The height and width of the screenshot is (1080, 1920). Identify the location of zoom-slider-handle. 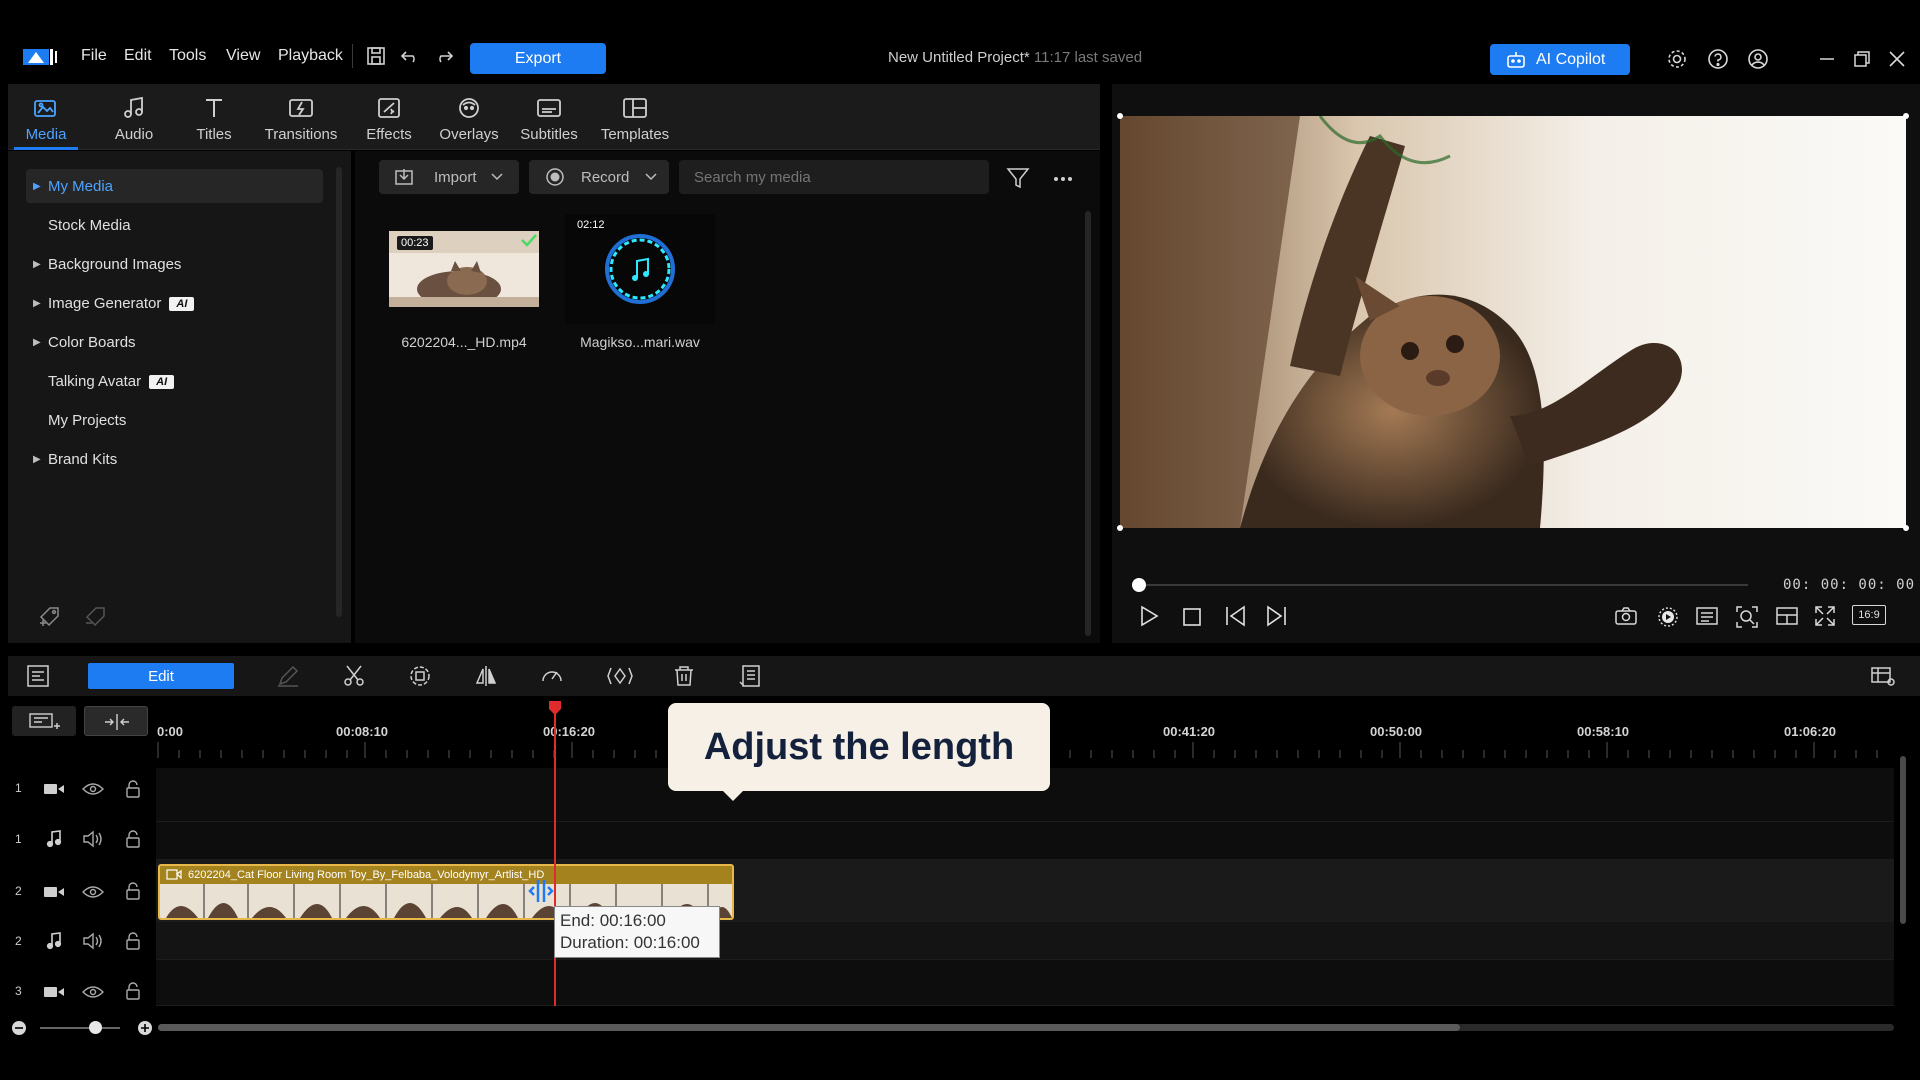
(95, 1027).